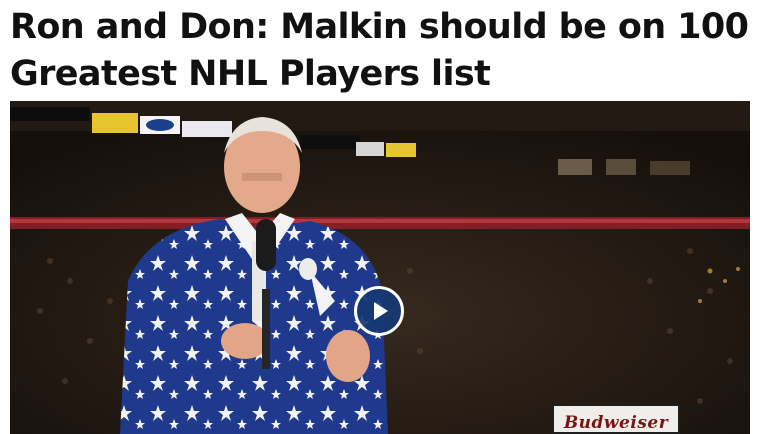 The image size is (770, 434). I want to click on play-icon, so click(381, 311).